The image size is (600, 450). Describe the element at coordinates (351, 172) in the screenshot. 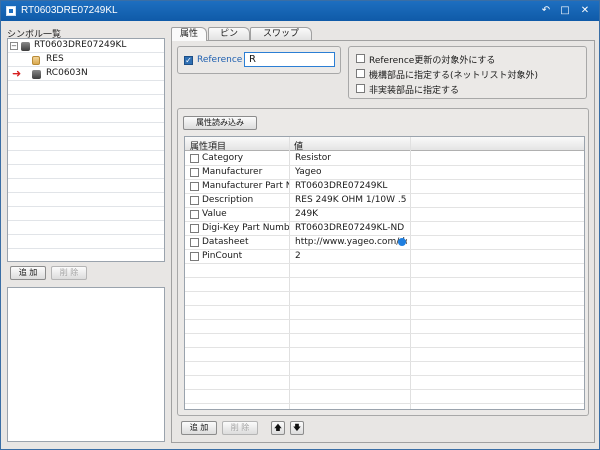

I see `attribute-value: Yageo` at that location.